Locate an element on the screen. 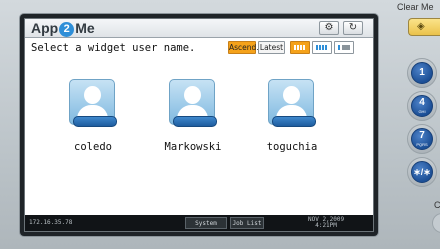 The image size is (440, 249). view-list-button is located at coordinates (344, 47).